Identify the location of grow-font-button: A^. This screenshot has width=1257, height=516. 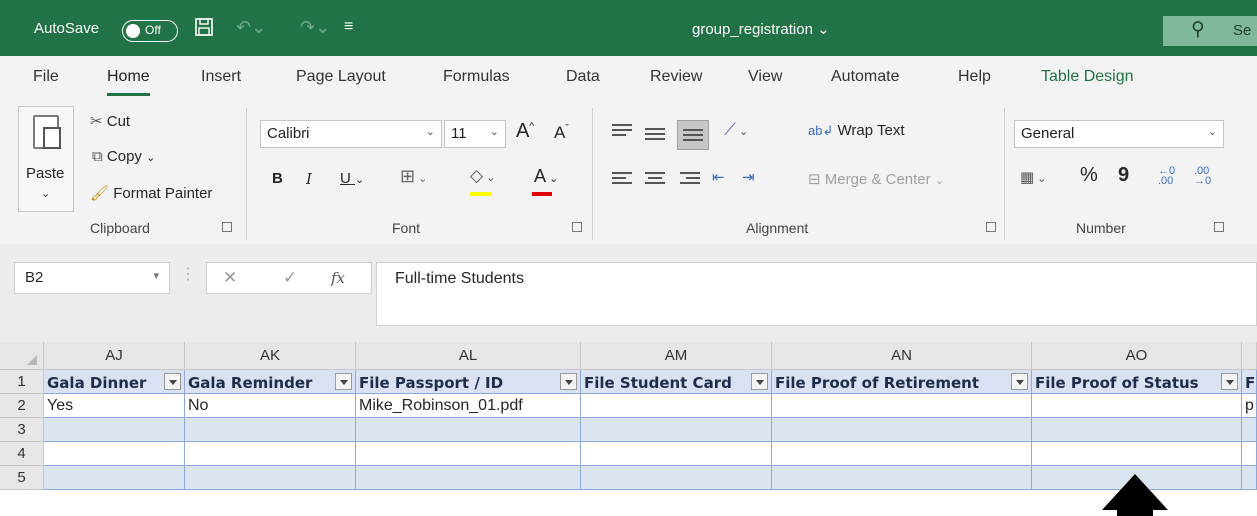
(525, 131).